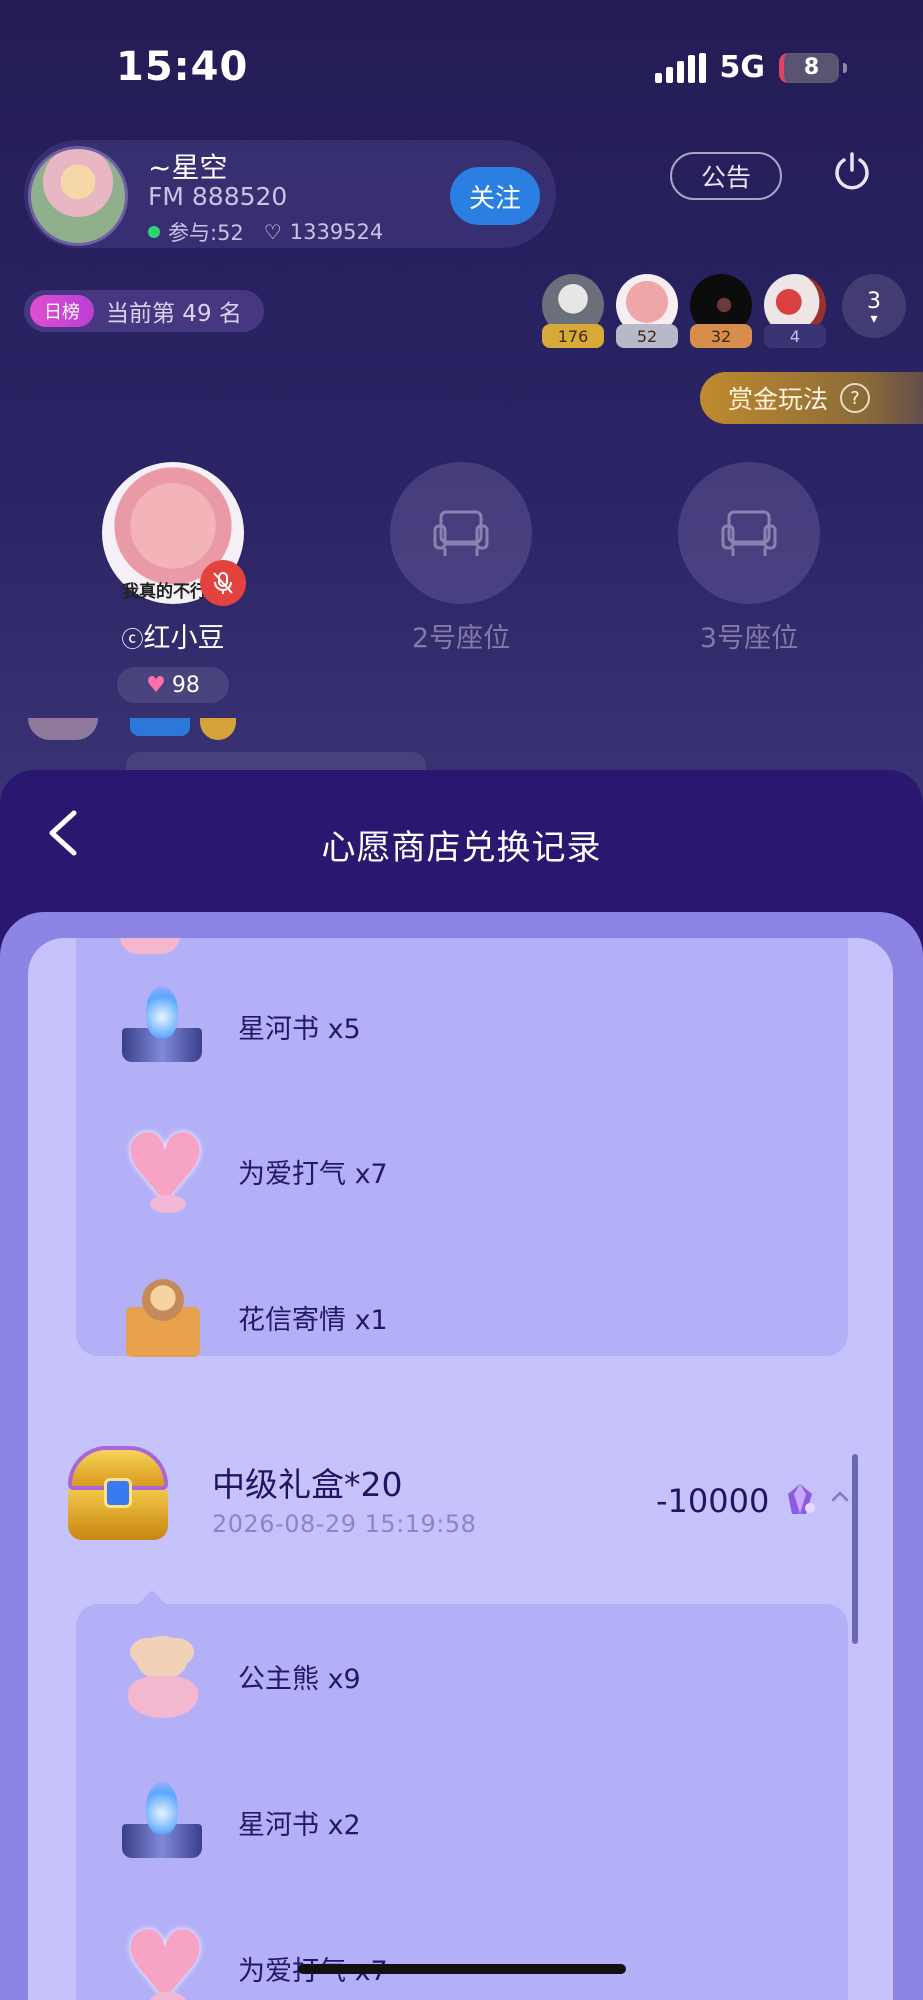 This screenshot has width=923, height=2000. Describe the element at coordinates (809, 67) in the screenshot. I see `battery-icon: 8` at that location.